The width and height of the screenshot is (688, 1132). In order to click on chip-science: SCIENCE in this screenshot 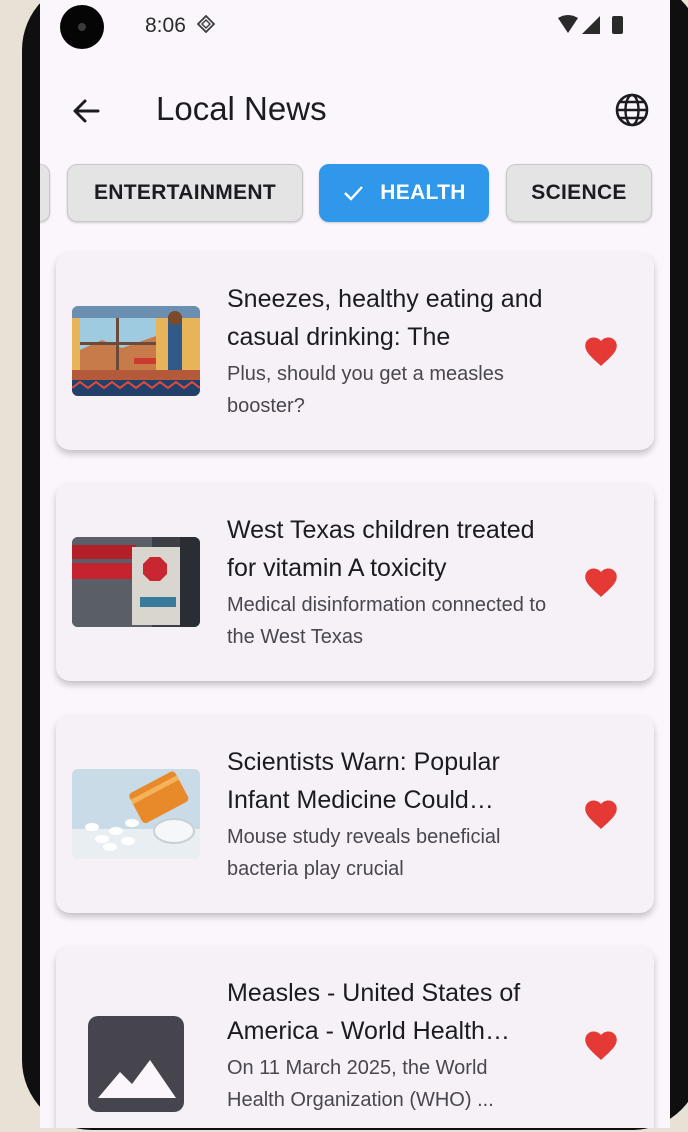, I will do `click(579, 193)`.